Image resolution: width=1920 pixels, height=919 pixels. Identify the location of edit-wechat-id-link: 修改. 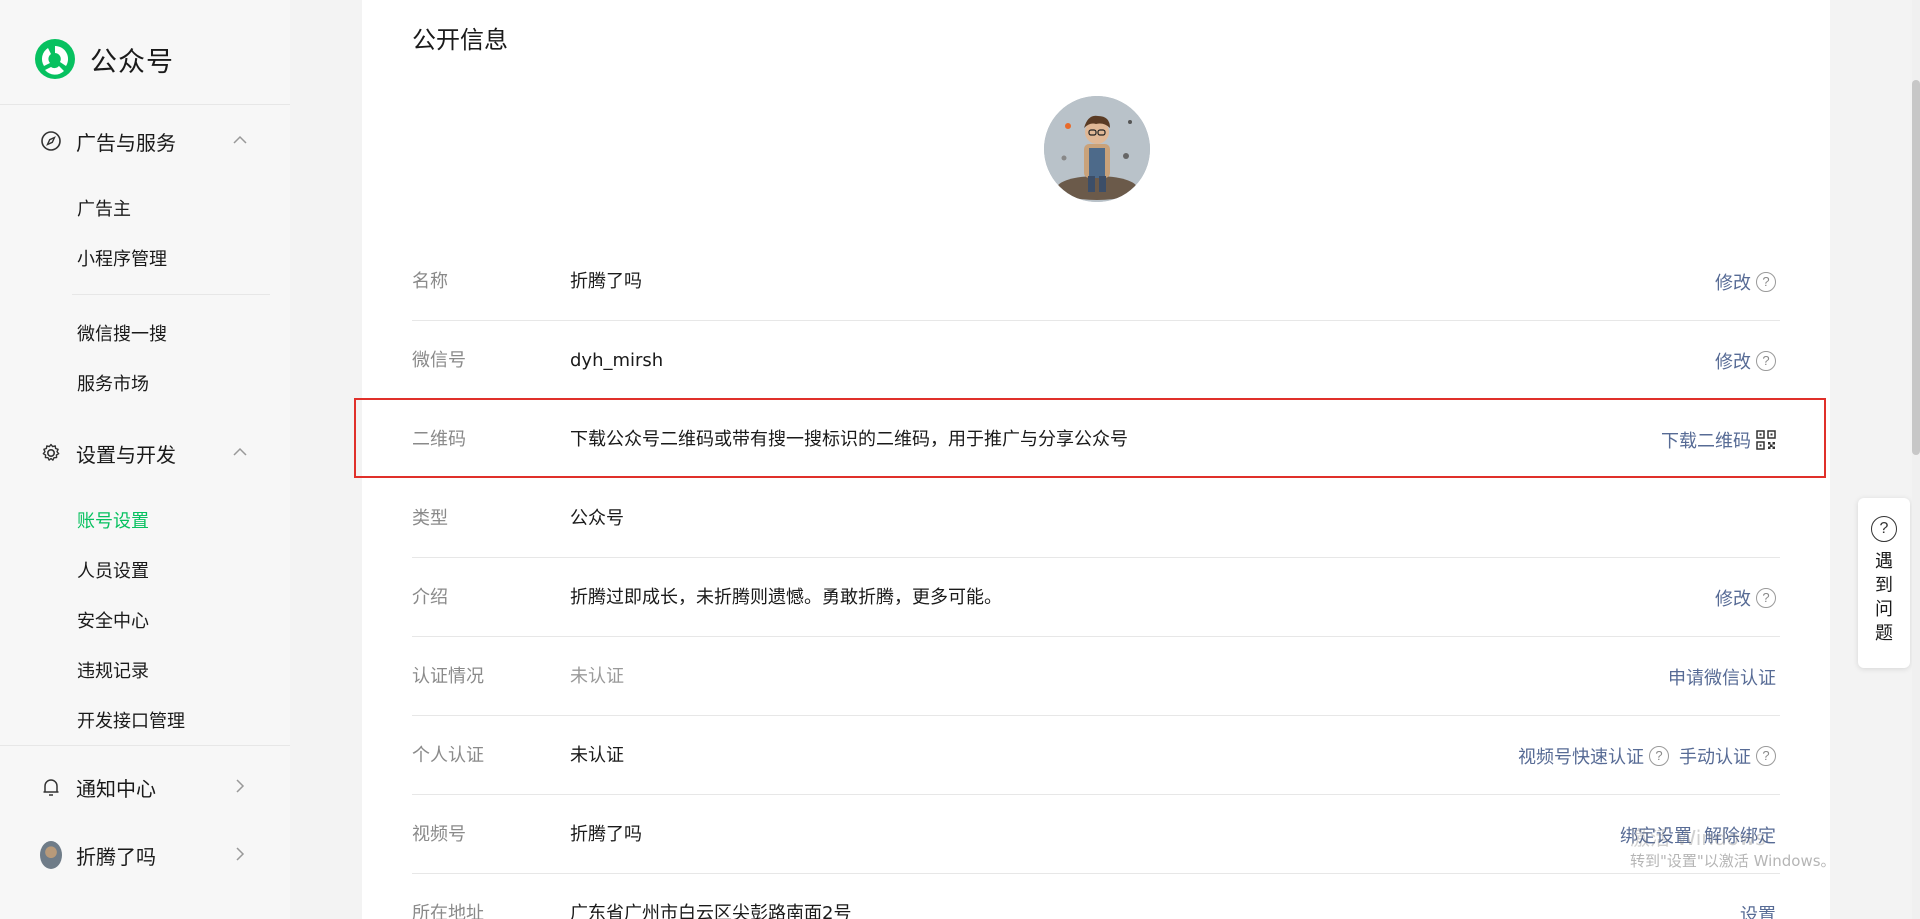
(1733, 361).